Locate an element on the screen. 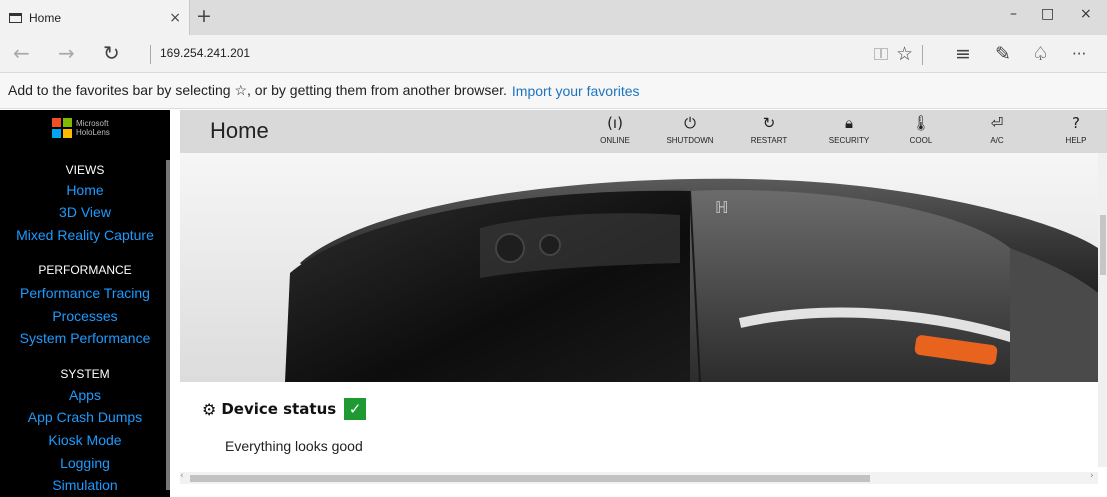  power-plug-icon: ⏎ is located at coordinates (997, 123).